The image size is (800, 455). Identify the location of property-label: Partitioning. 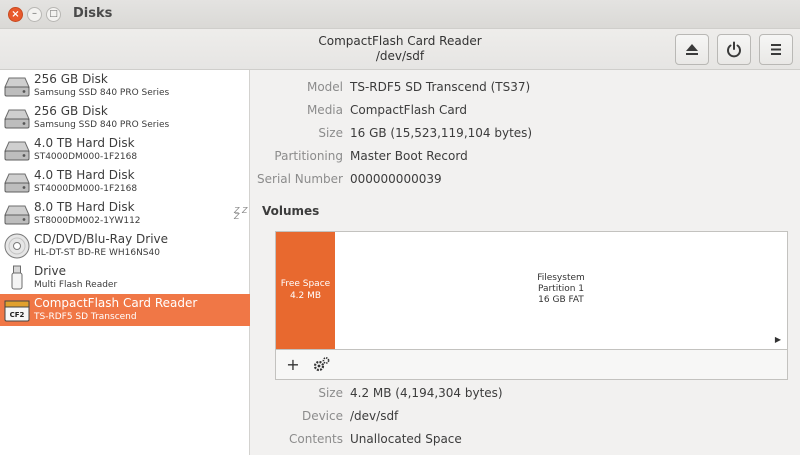
(308, 156).